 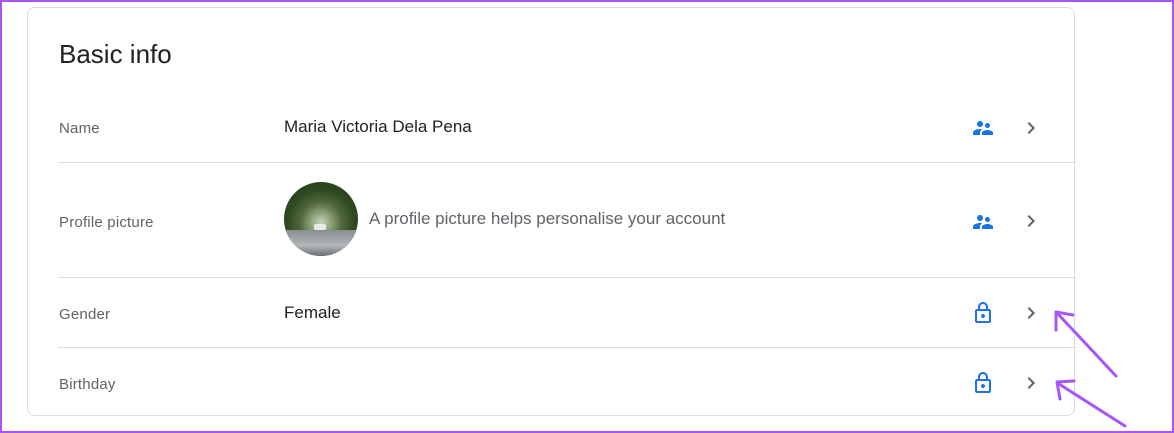 What do you see at coordinates (321, 219) in the screenshot?
I see `avatar` at bounding box center [321, 219].